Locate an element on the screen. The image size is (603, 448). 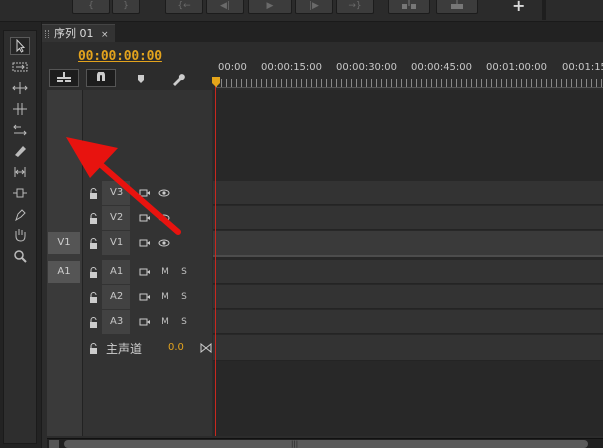
ripple-edit-icon is located at coordinates (20, 88).